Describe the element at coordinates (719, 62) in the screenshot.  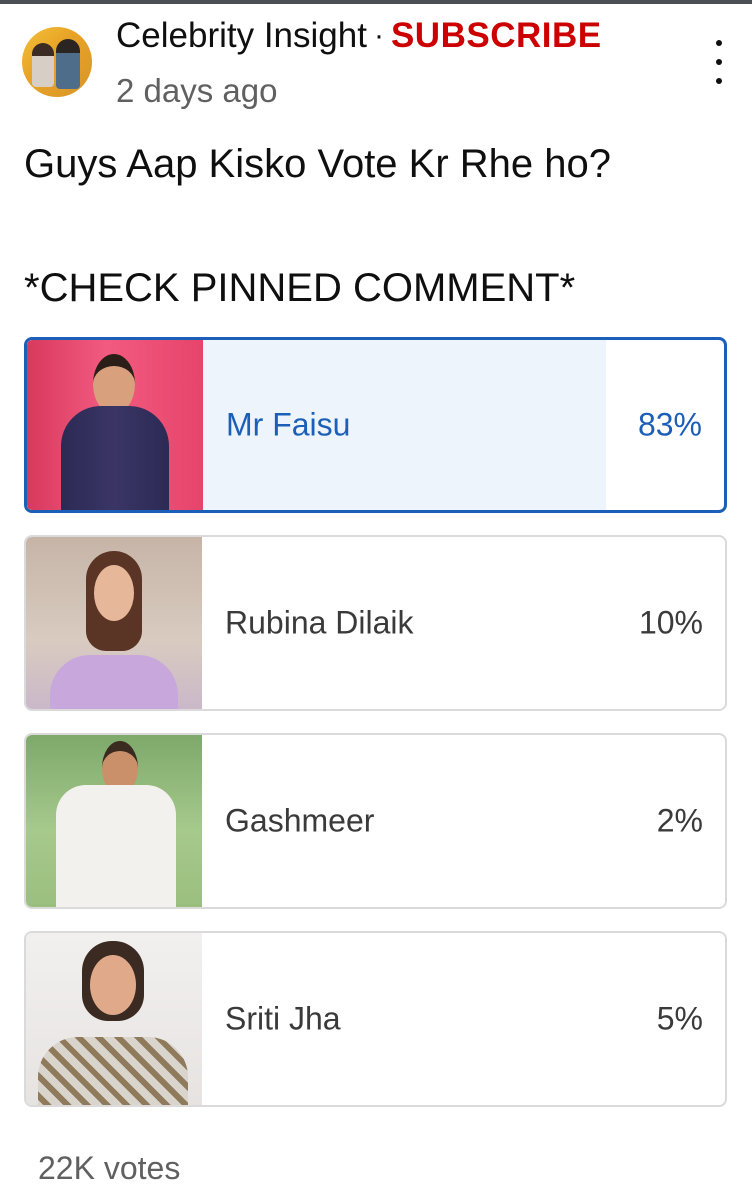
I see `more-vertical-icon` at that location.